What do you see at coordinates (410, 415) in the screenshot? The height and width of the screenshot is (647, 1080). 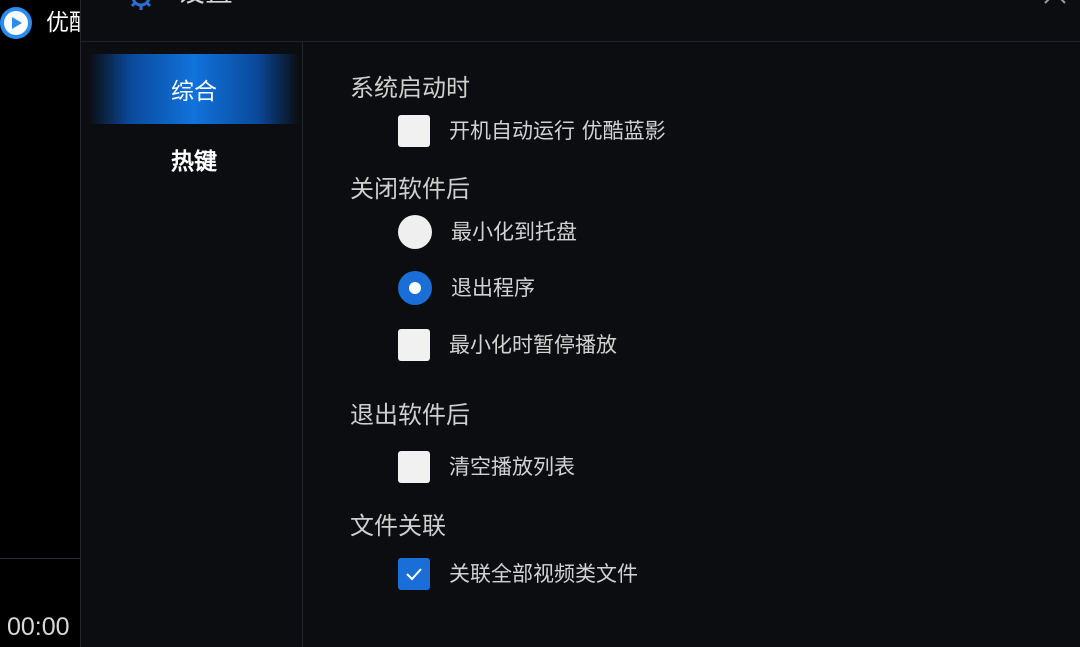 I see `section-title-exit: 退出软件后` at bounding box center [410, 415].